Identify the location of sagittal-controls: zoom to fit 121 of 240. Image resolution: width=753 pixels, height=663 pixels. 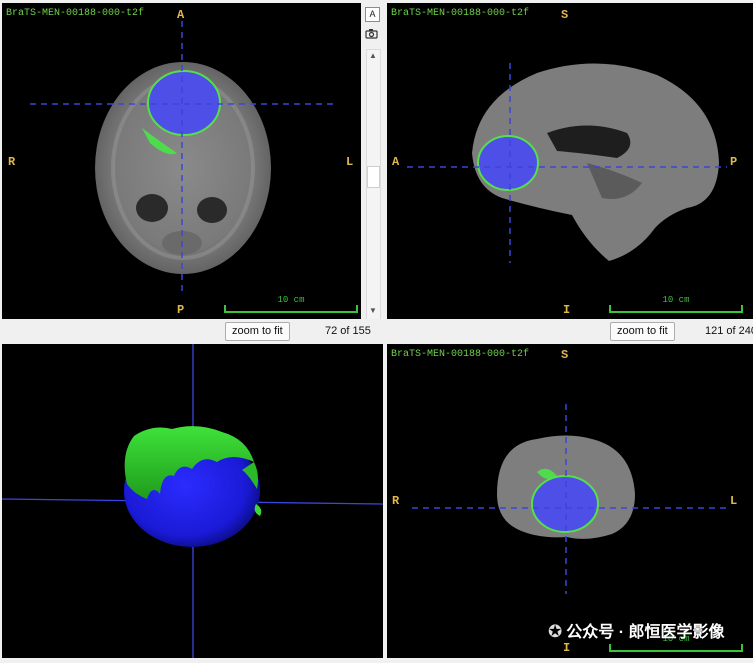
(570, 331).